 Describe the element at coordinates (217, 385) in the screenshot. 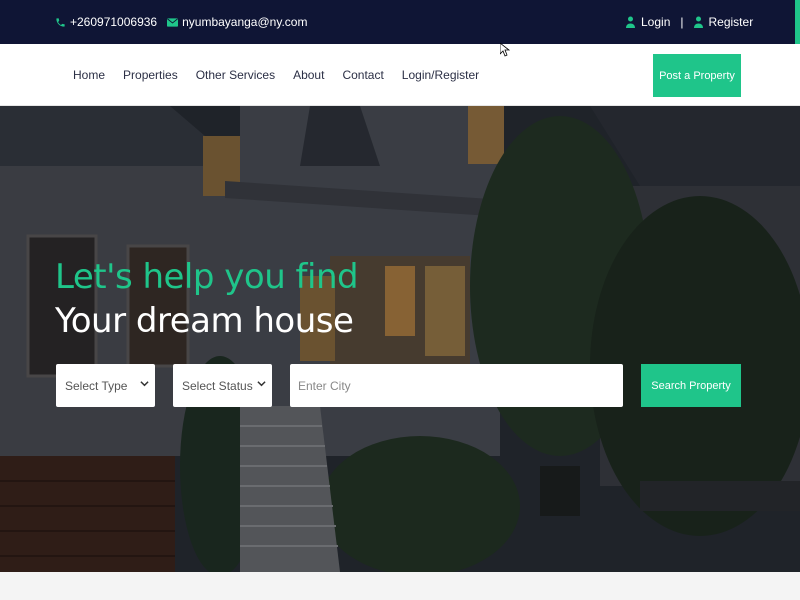

I see `status-select-value: Select Status` at that location.